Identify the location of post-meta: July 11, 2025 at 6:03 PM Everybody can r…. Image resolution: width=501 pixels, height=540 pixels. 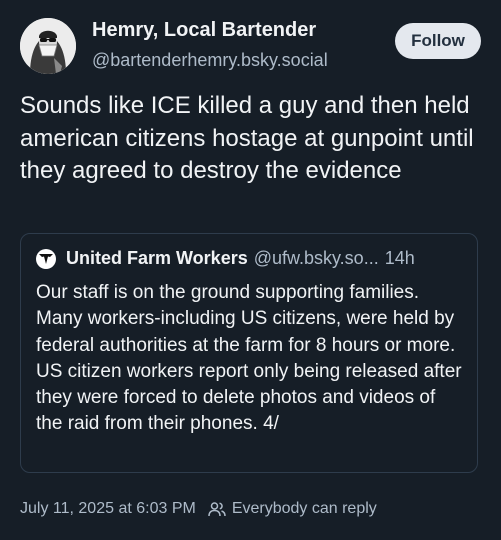
(198, 509).